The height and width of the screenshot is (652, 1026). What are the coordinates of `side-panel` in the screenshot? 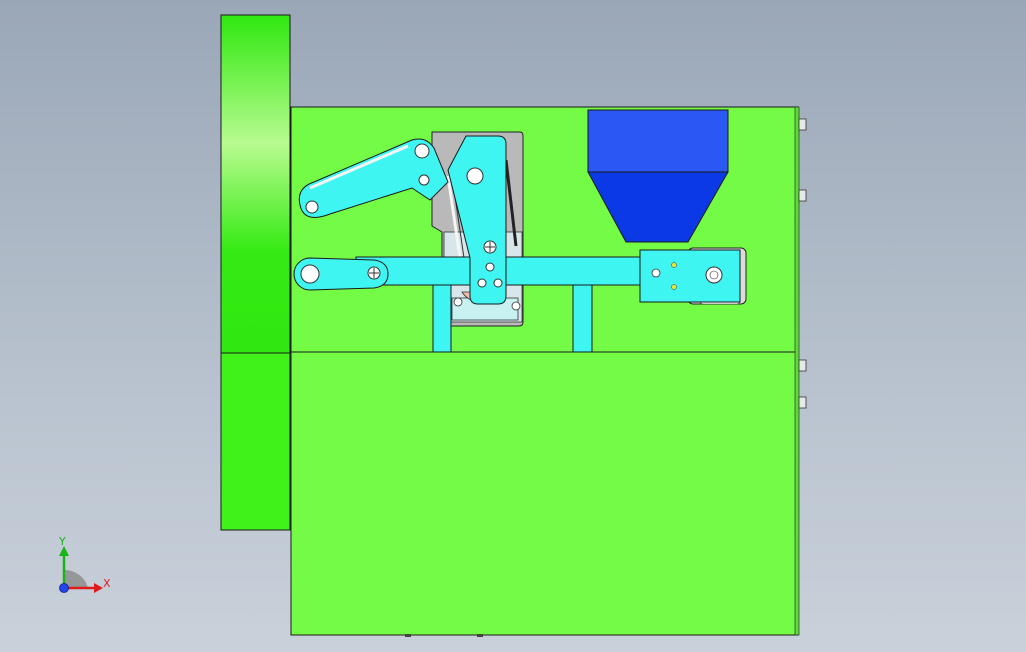 It's located at (255, 272).